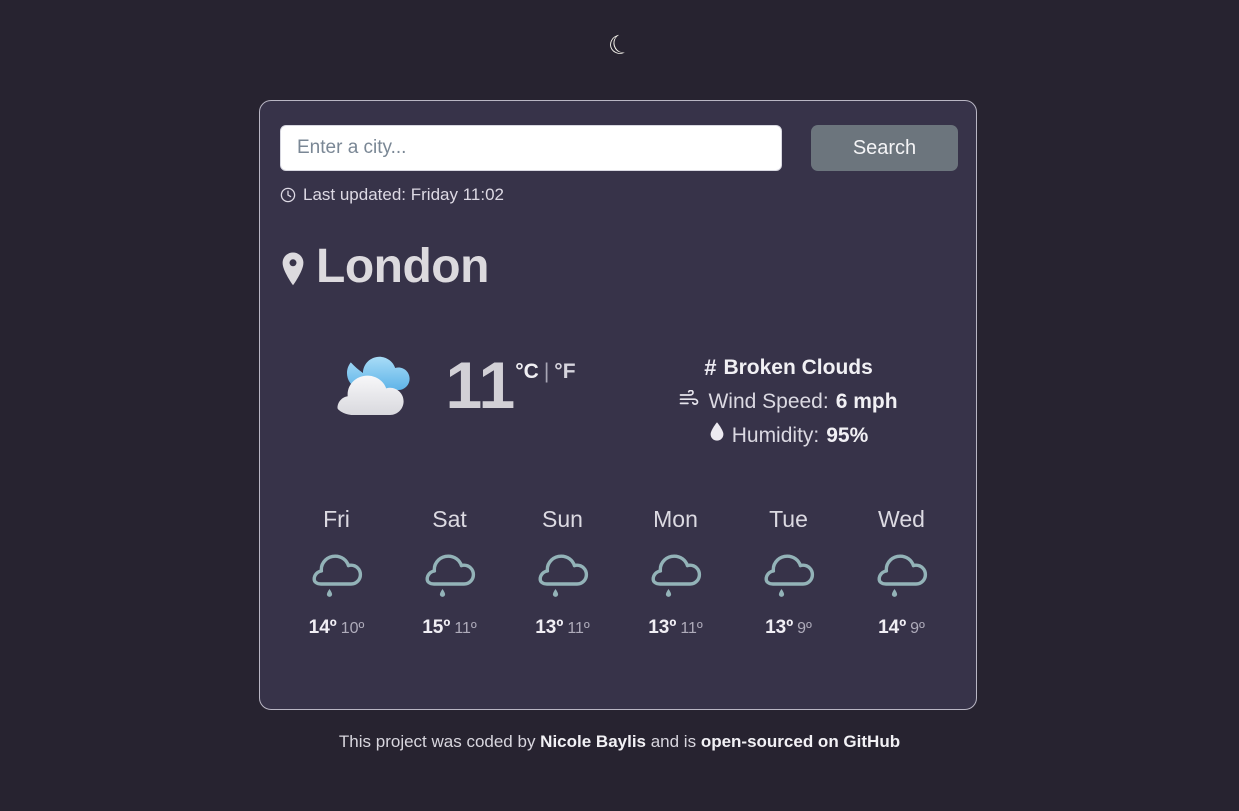 The image size is (1239, 811). Describe the element at coordinates (717, 436) in the screenshot. I see `droplet-icon` at that location.